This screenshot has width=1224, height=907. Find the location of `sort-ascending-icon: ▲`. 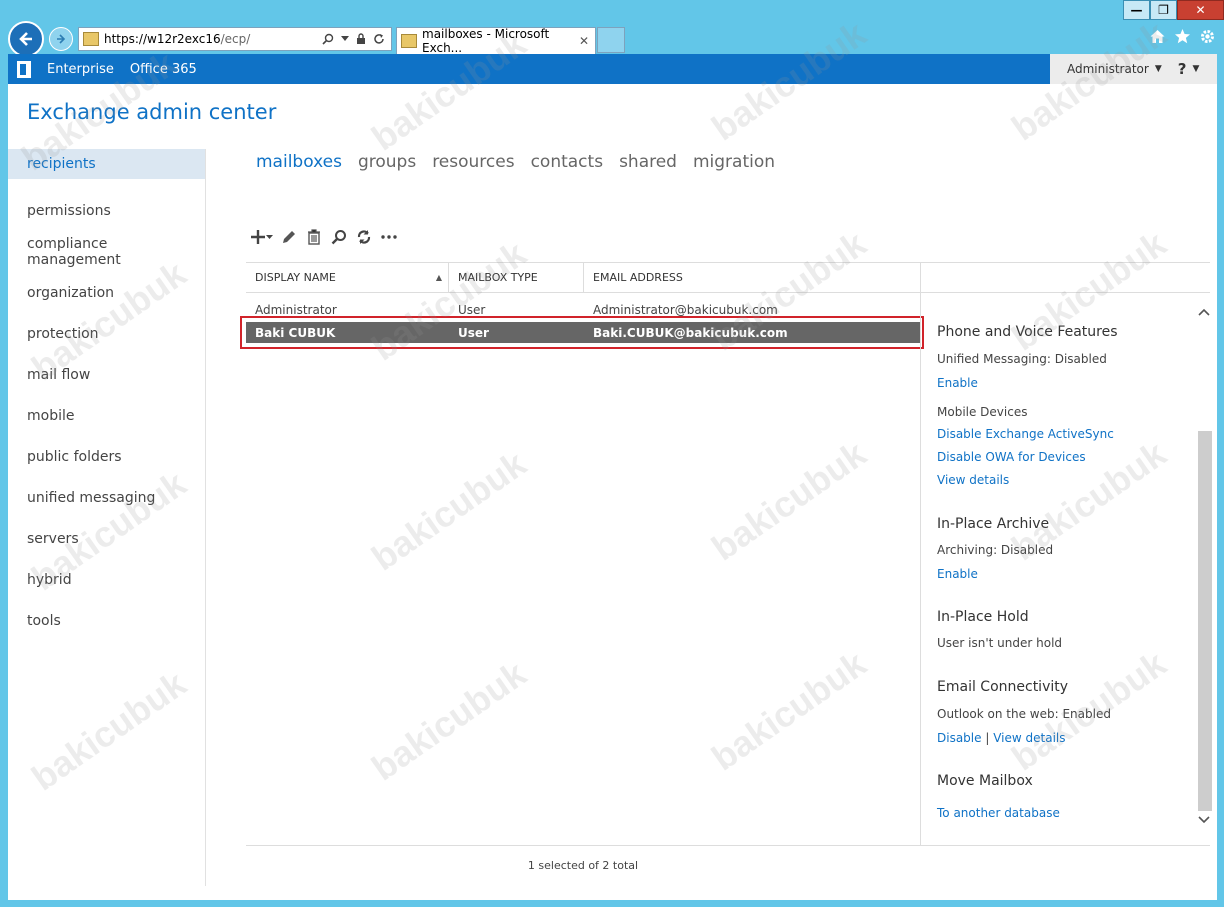

sort-ascending-icon: ▲ is located at coordinates (438, 277).